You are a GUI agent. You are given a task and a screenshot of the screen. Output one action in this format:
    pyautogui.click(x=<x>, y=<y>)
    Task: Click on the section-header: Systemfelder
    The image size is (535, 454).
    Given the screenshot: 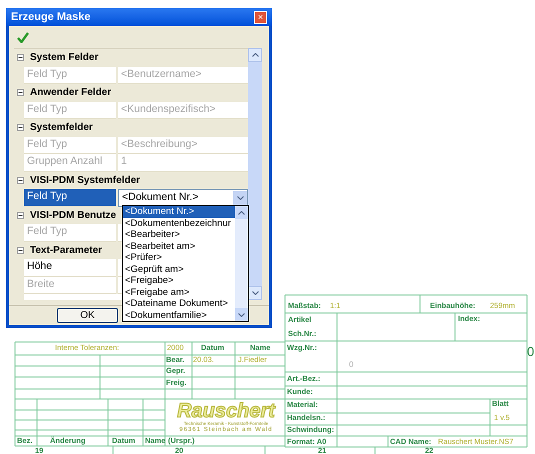 What is the action you would take?
    pyautogui.click(x=61, y=128)
    